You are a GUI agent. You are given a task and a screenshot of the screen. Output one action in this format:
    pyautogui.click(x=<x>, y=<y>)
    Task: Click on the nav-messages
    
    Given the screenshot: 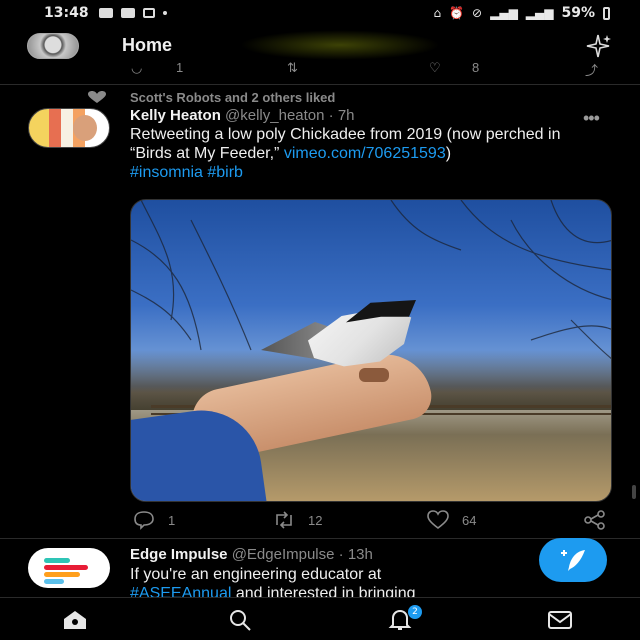 What is the action you would take?
    pyautogui.click(x=560, y=620)
    